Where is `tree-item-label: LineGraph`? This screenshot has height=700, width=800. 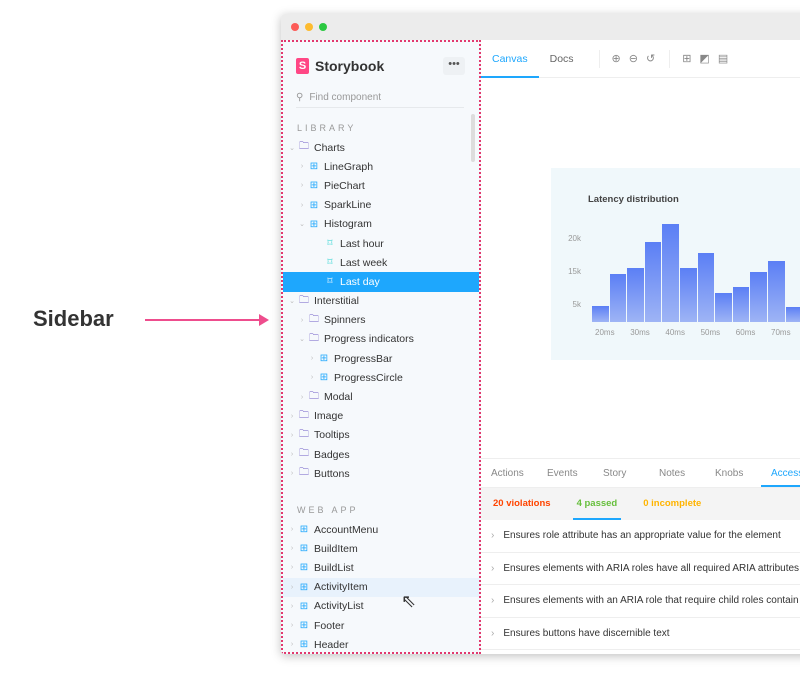
tree-item-label: LineGraph is located at coordinates (349, 166).